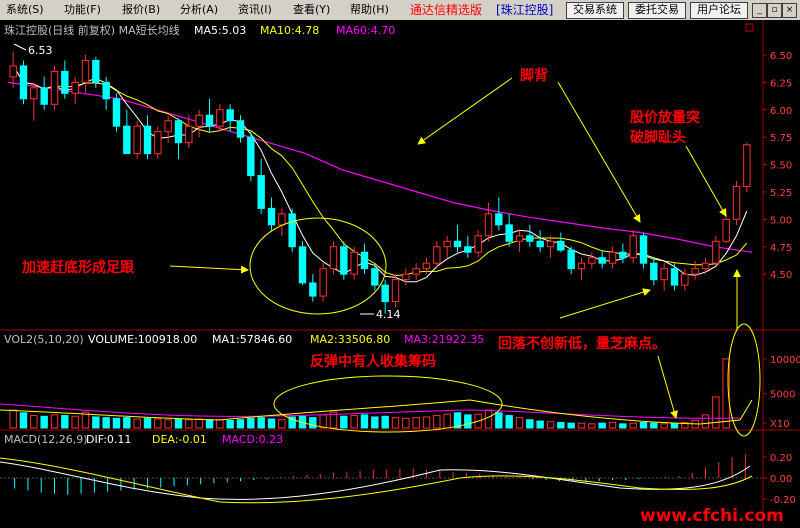 Image resolution: width=800 pixels, height=528 pixels. What do you see at coordinates (369, 10) in the screenshot?
I see `menu-help: 帮助(H)` at bounding box center [369, 10].